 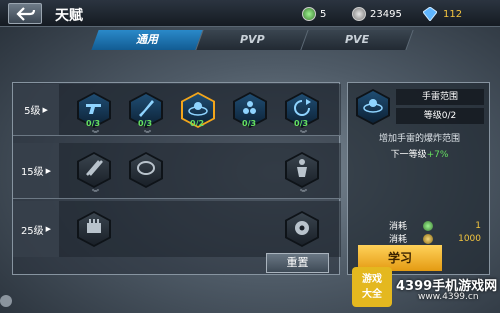 What do you see at coordinates (478, 225) in the screenshot?
I see `cost-value: 1` at bounding box center [478, 225].